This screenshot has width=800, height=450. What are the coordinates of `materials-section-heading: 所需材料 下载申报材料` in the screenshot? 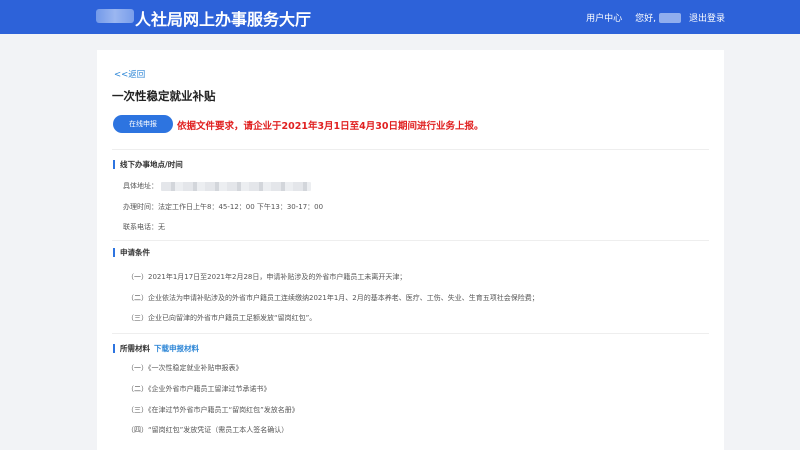 It's located at (156, 348).